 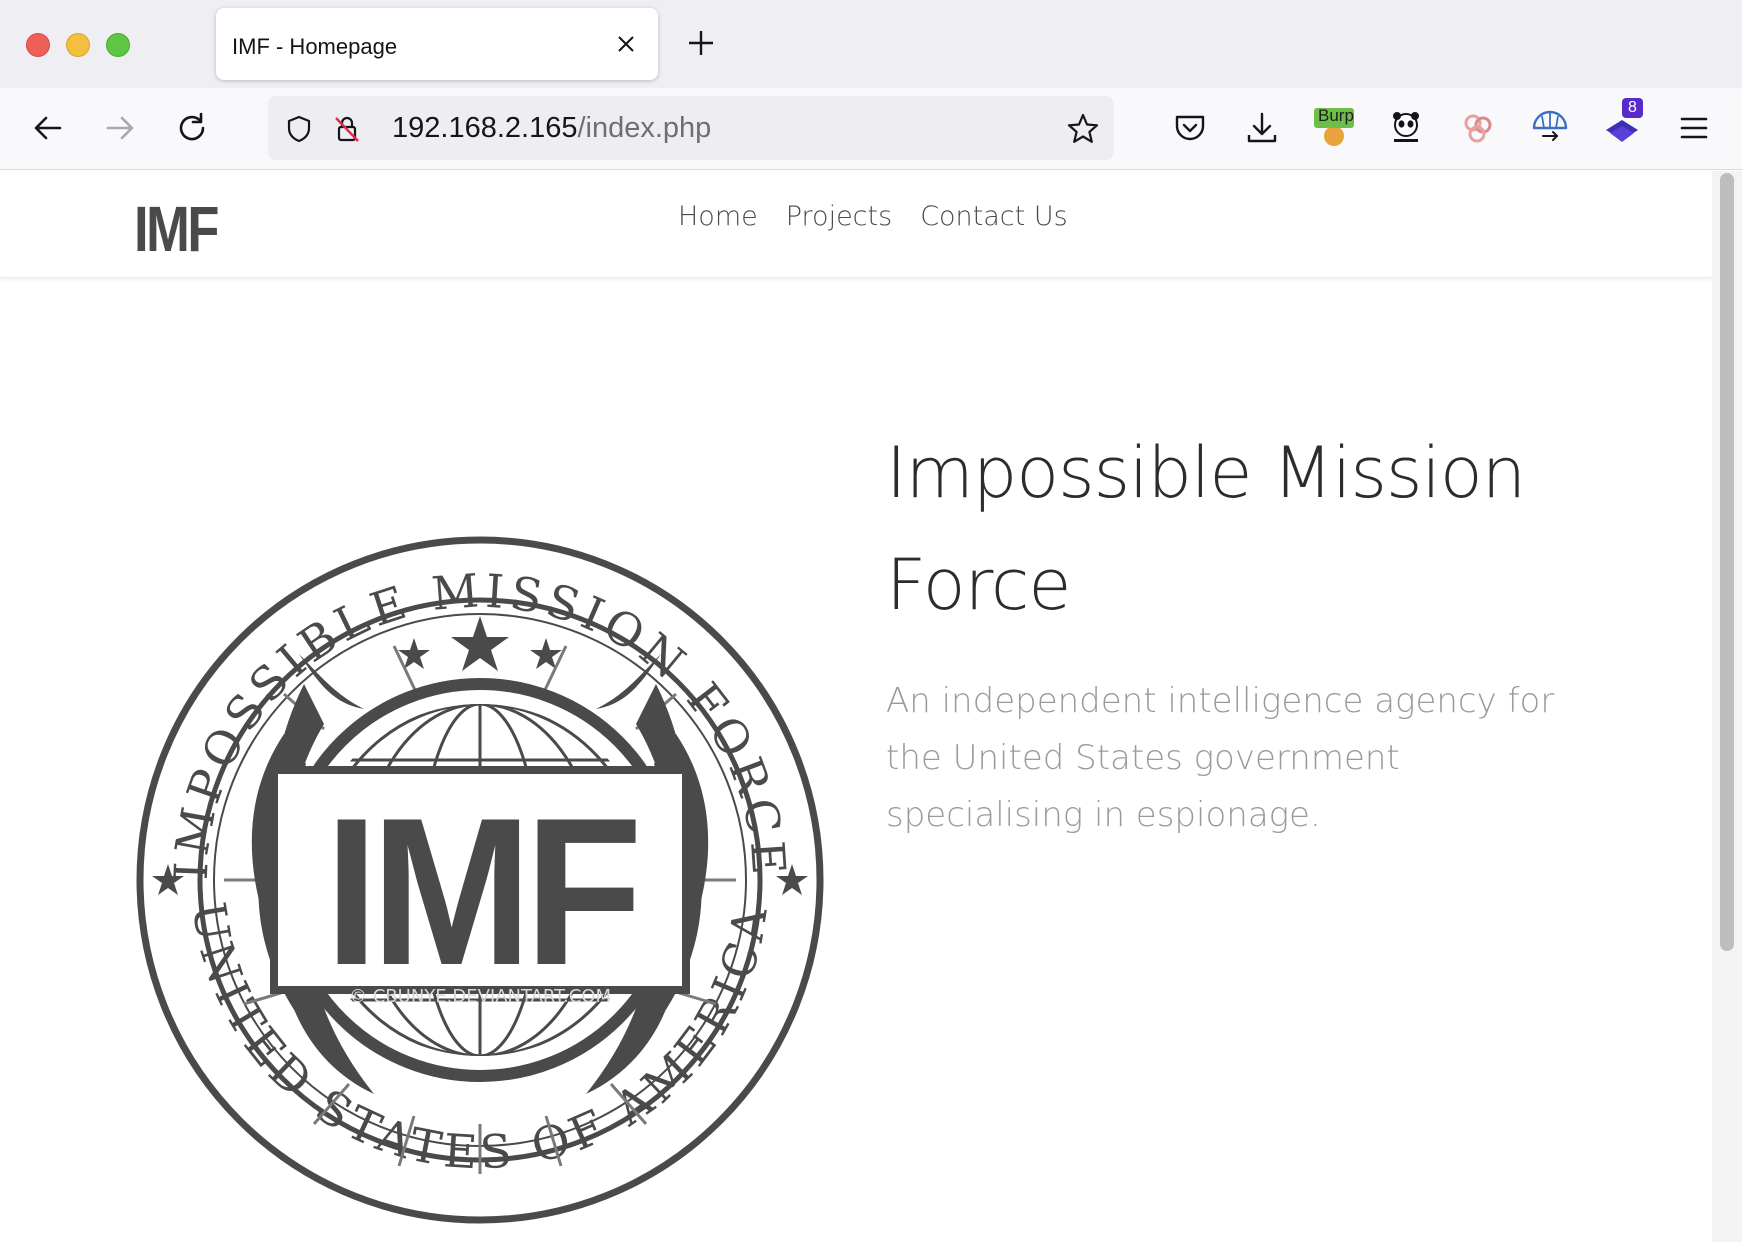 I want to click on hamburger-menu-icon, so click(x=1694, y=128).